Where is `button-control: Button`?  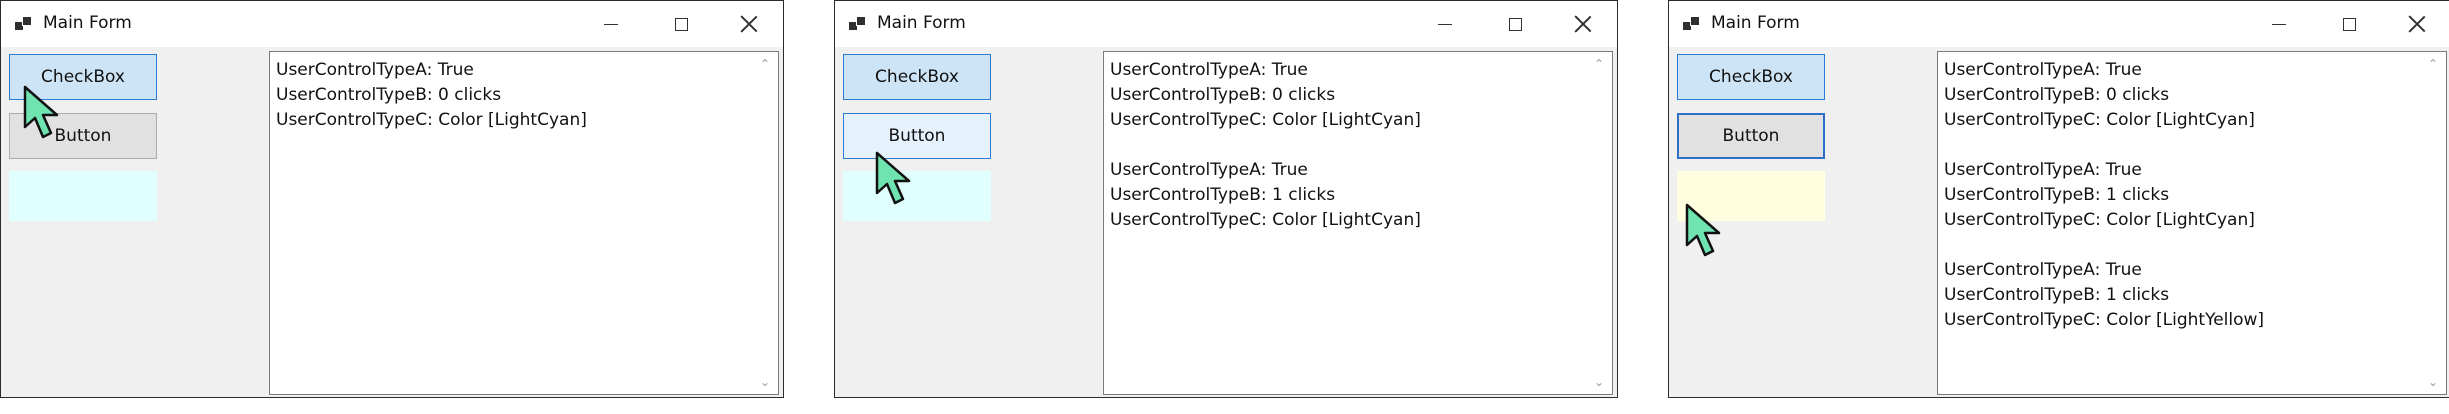 button-control: Button is located at coordinates (1751, 136).